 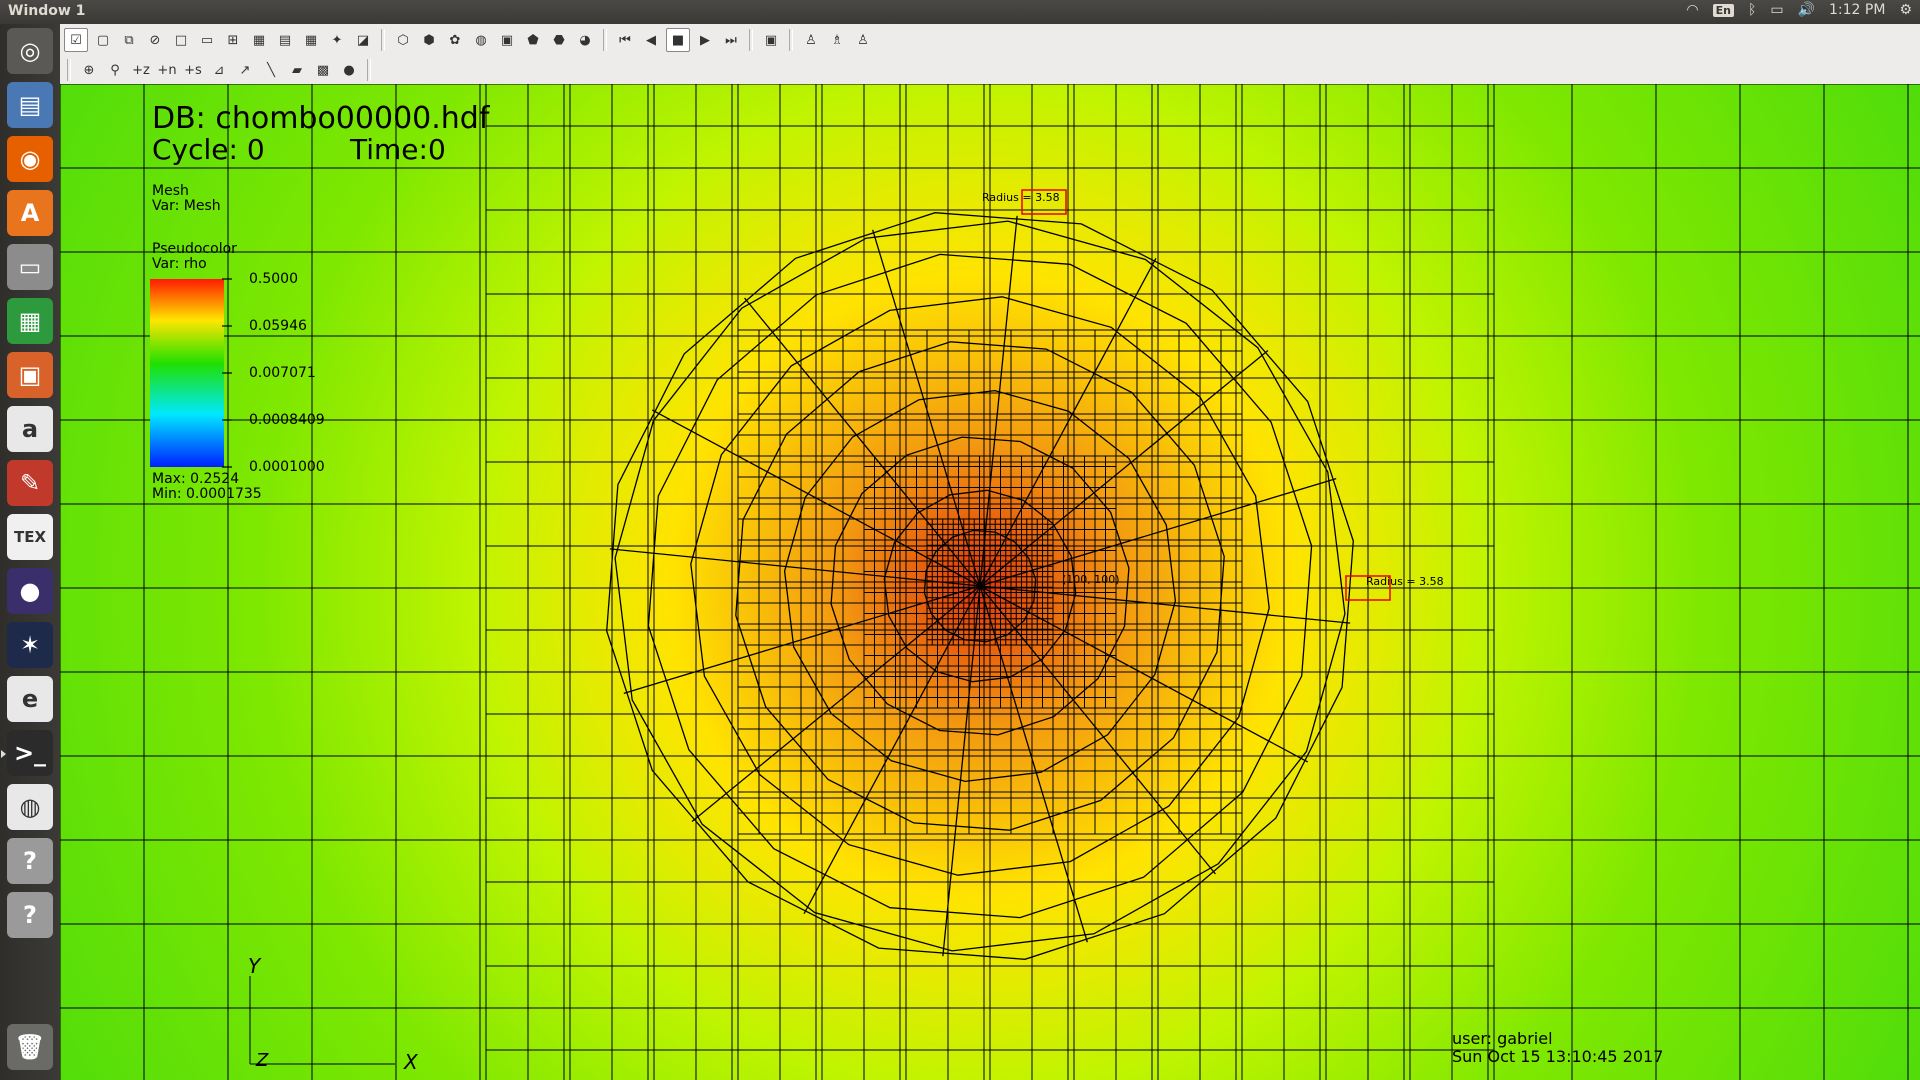 What do you see at coordinates (30, 429) in the screenshot?
I see `amazon-icon: a` at bounding box center [30, 429].